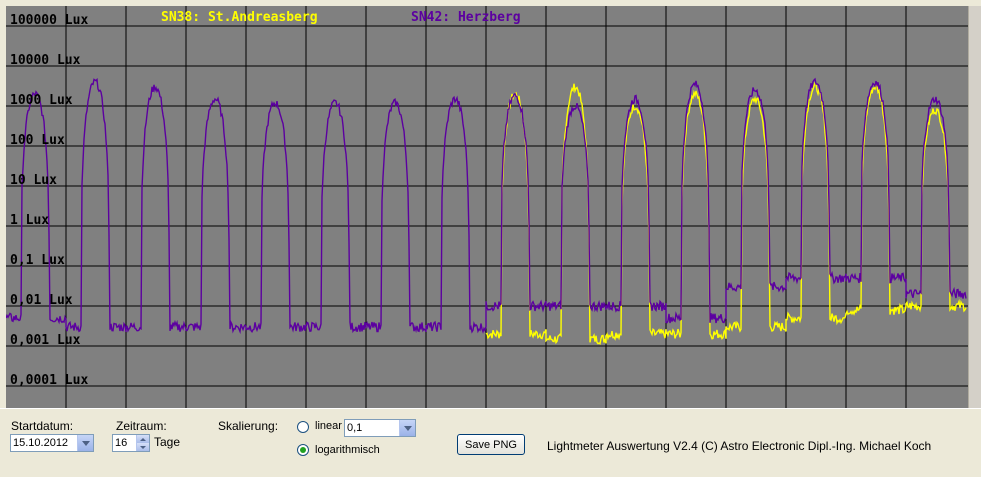 This screenshot has height=477, width=981. What do you see at coordinates (49, 20) in the screenshot?
I see `y-tick-label: 100000 Lux` at bounding box center [49, 20].